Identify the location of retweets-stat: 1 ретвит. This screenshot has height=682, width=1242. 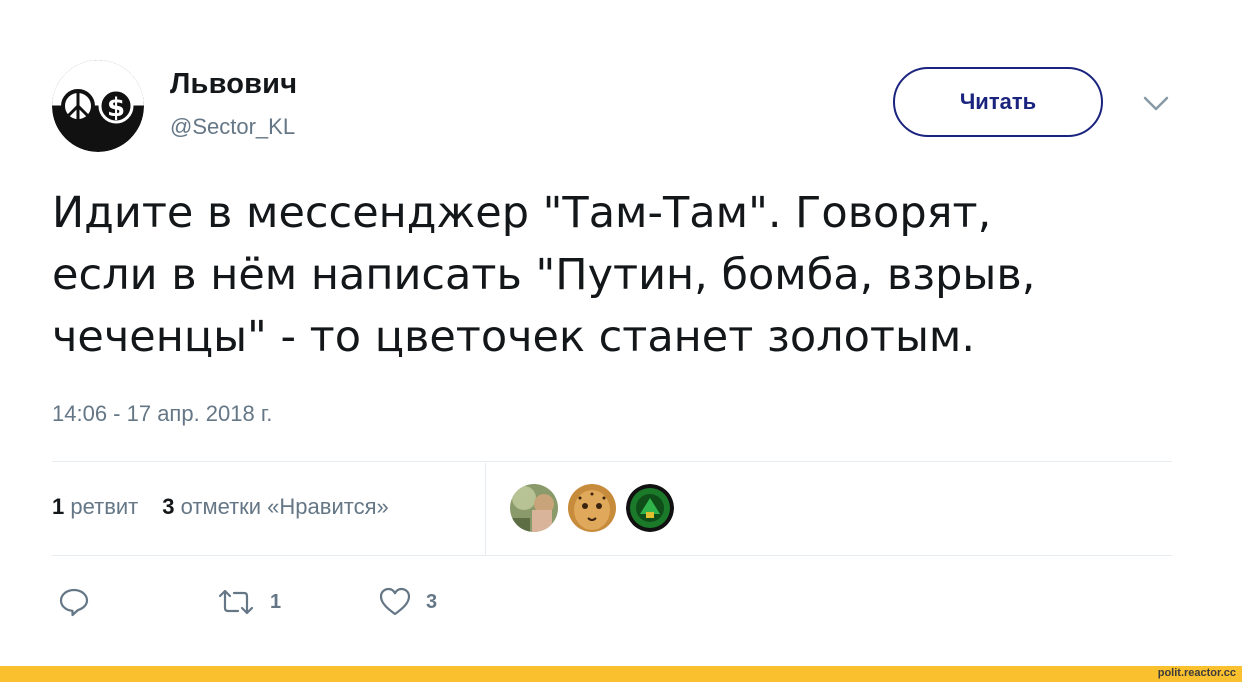
(95, 507).